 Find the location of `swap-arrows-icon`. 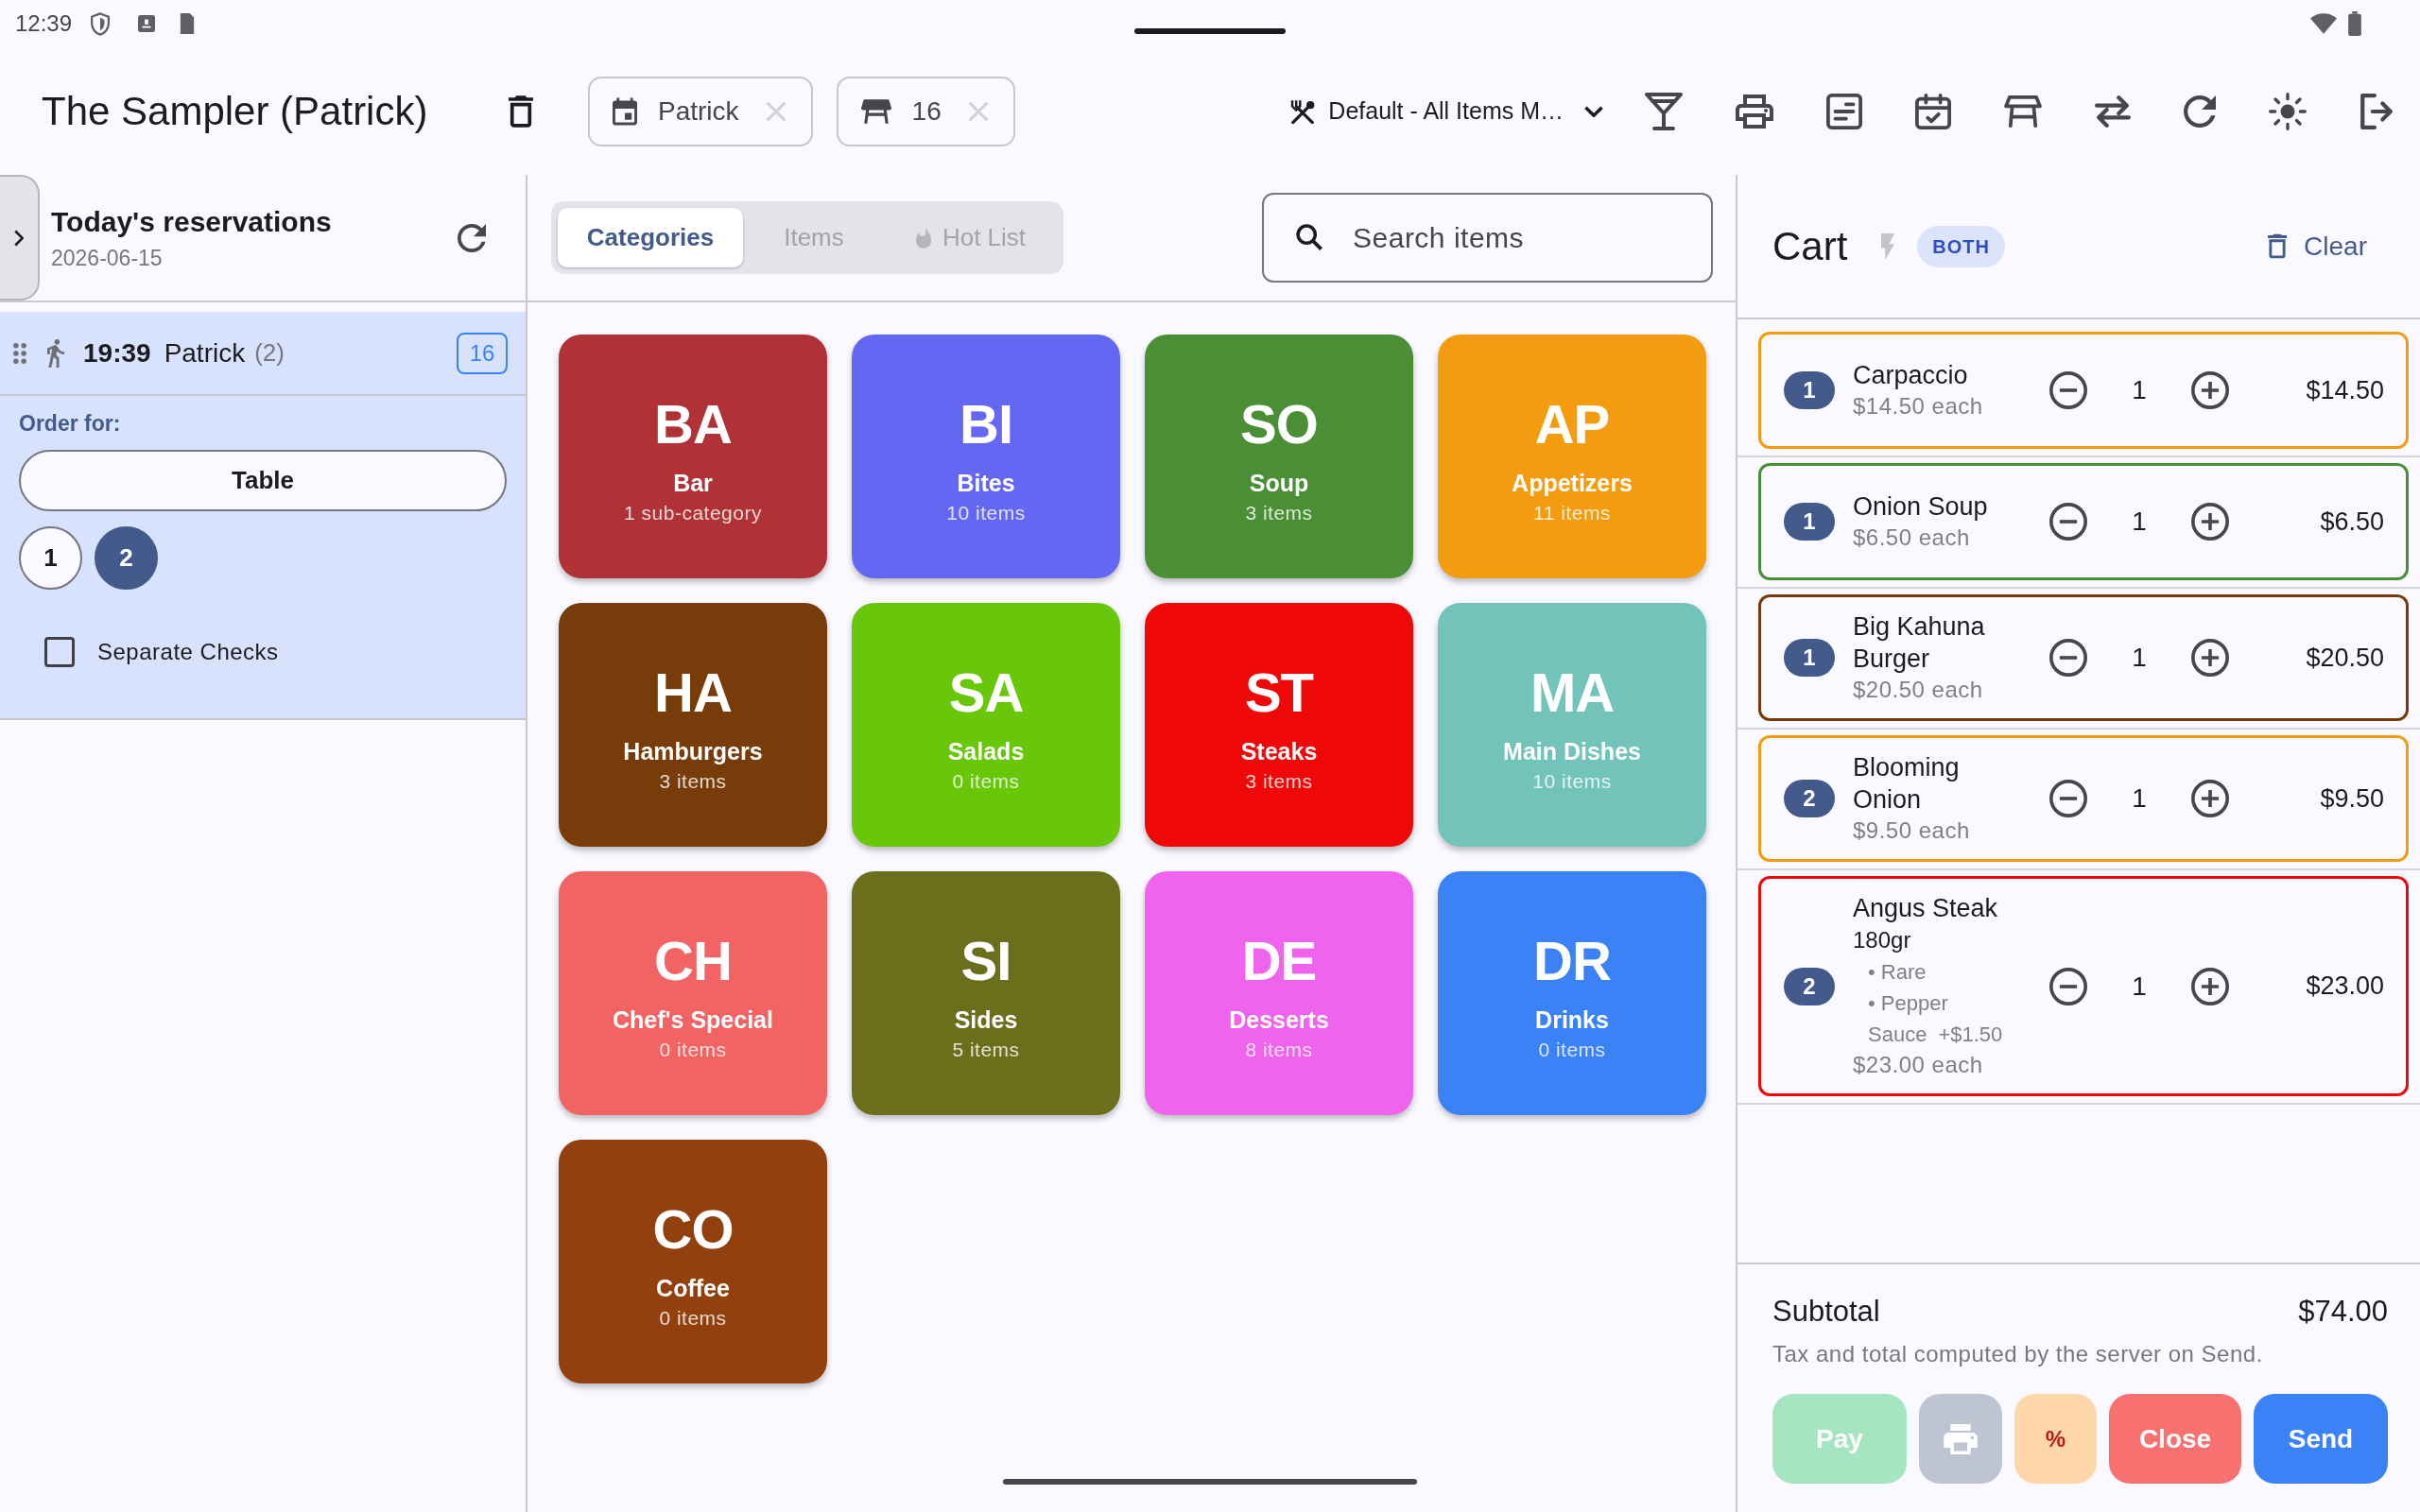

swap-arrows-icon is located at coordinates (2113, 111).